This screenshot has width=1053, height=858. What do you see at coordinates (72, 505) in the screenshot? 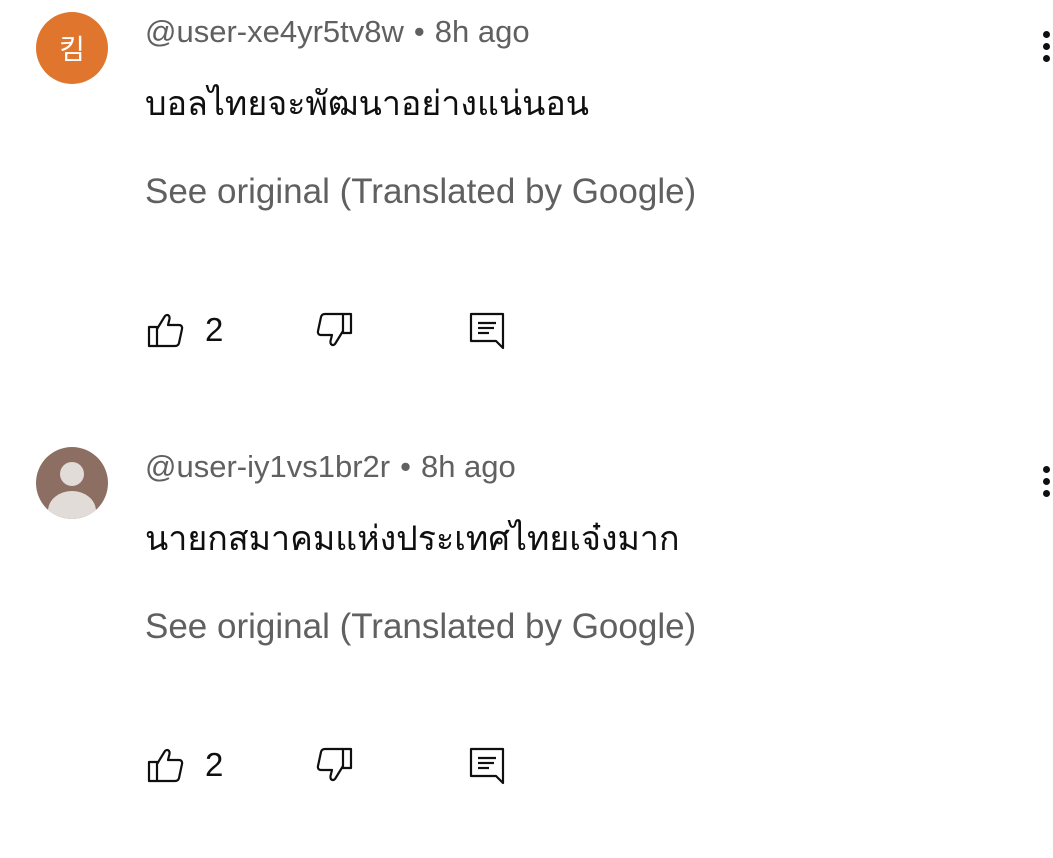
I see `default-avatar-body` at bounding box center [72, 505].